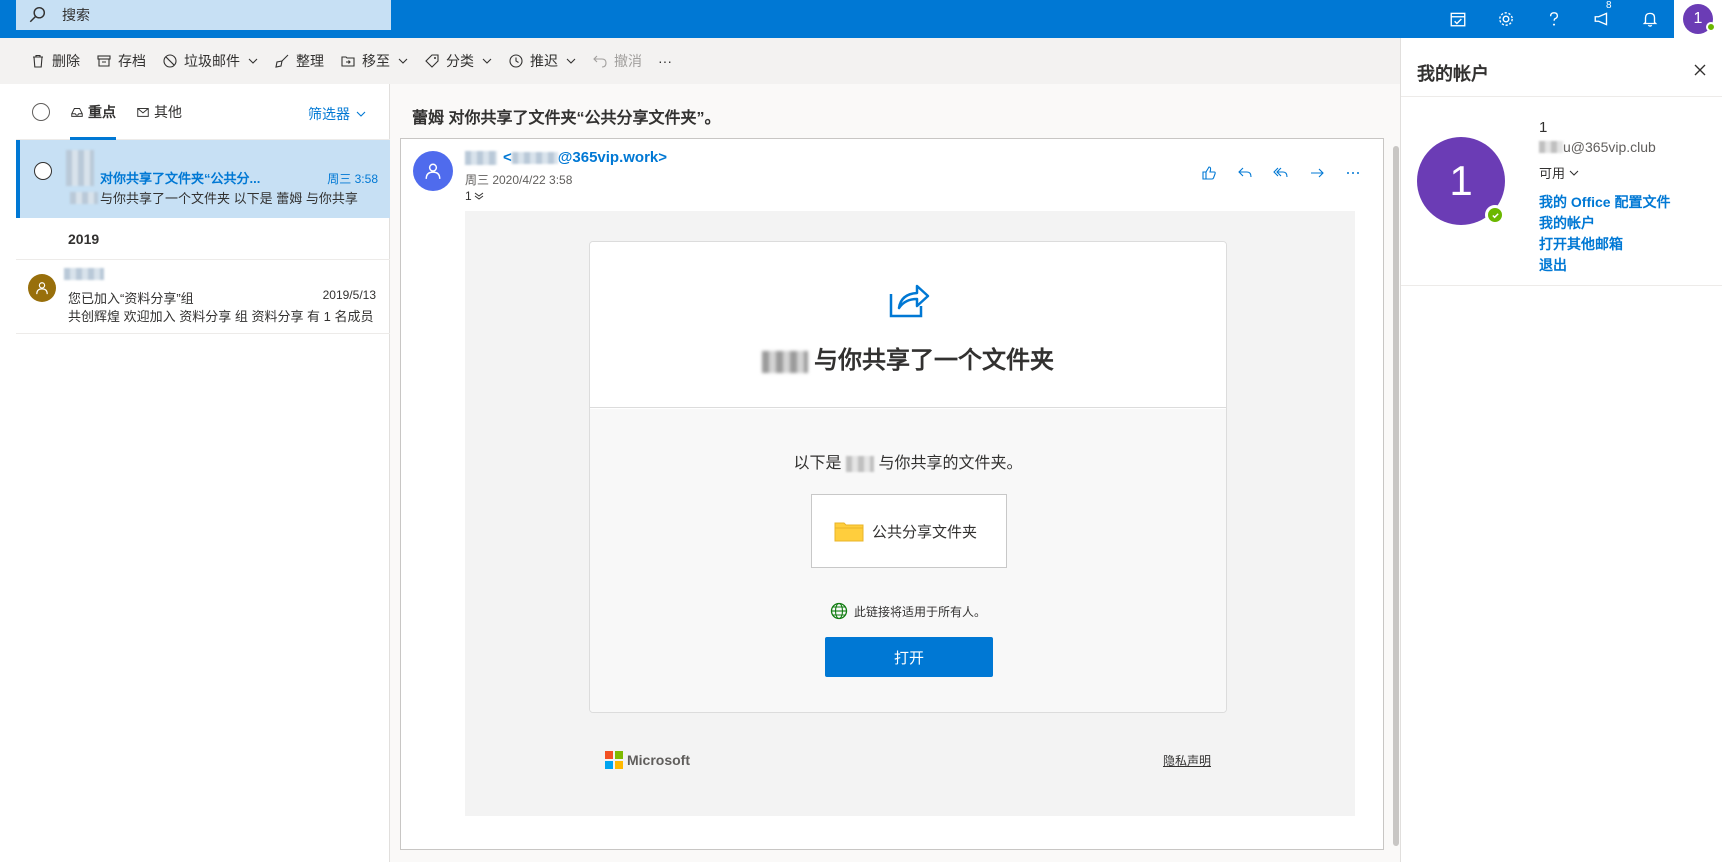 The width and height of the screenshot is (1722, 862). I want to click on inbox-tabs: 重点 其他 筛选器, so click(203, 112).